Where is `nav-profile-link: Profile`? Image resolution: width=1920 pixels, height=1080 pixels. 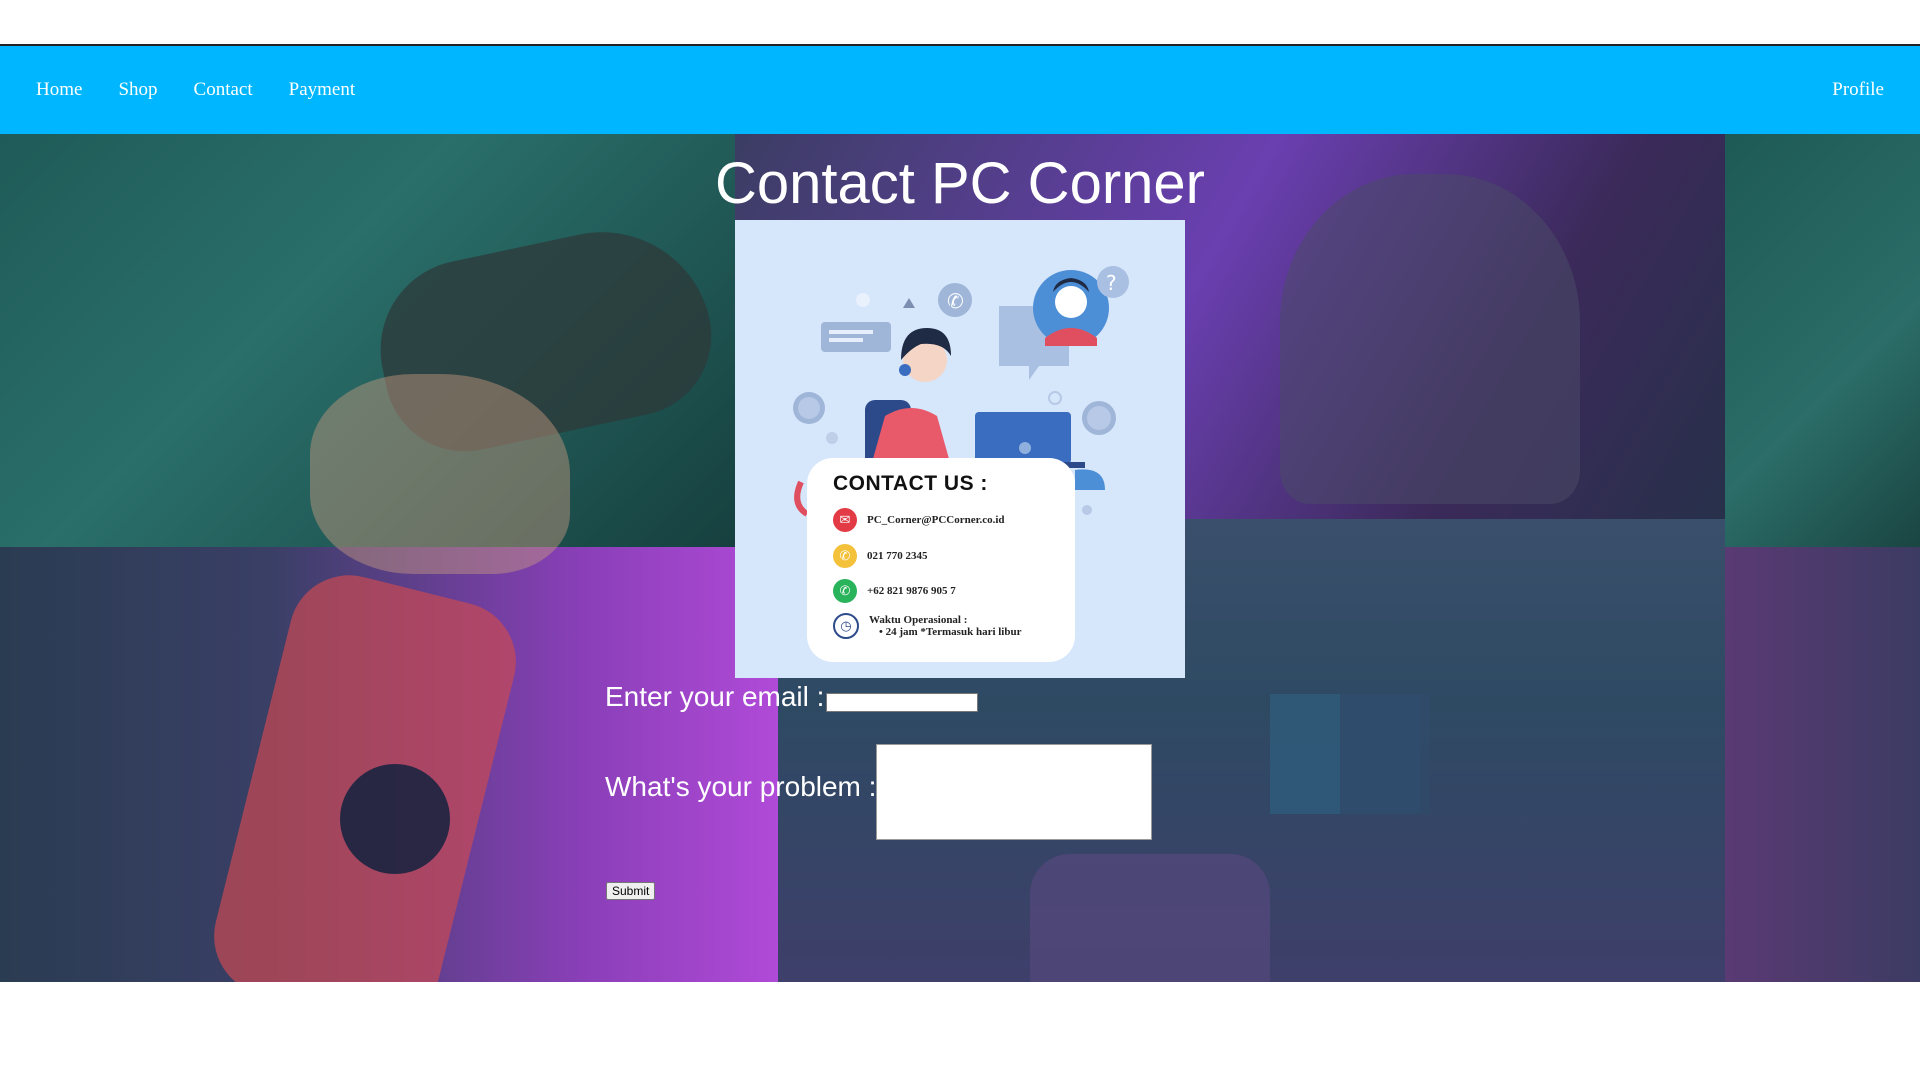 nav-profile-link: Profile is located at coordinates (1858, 90).